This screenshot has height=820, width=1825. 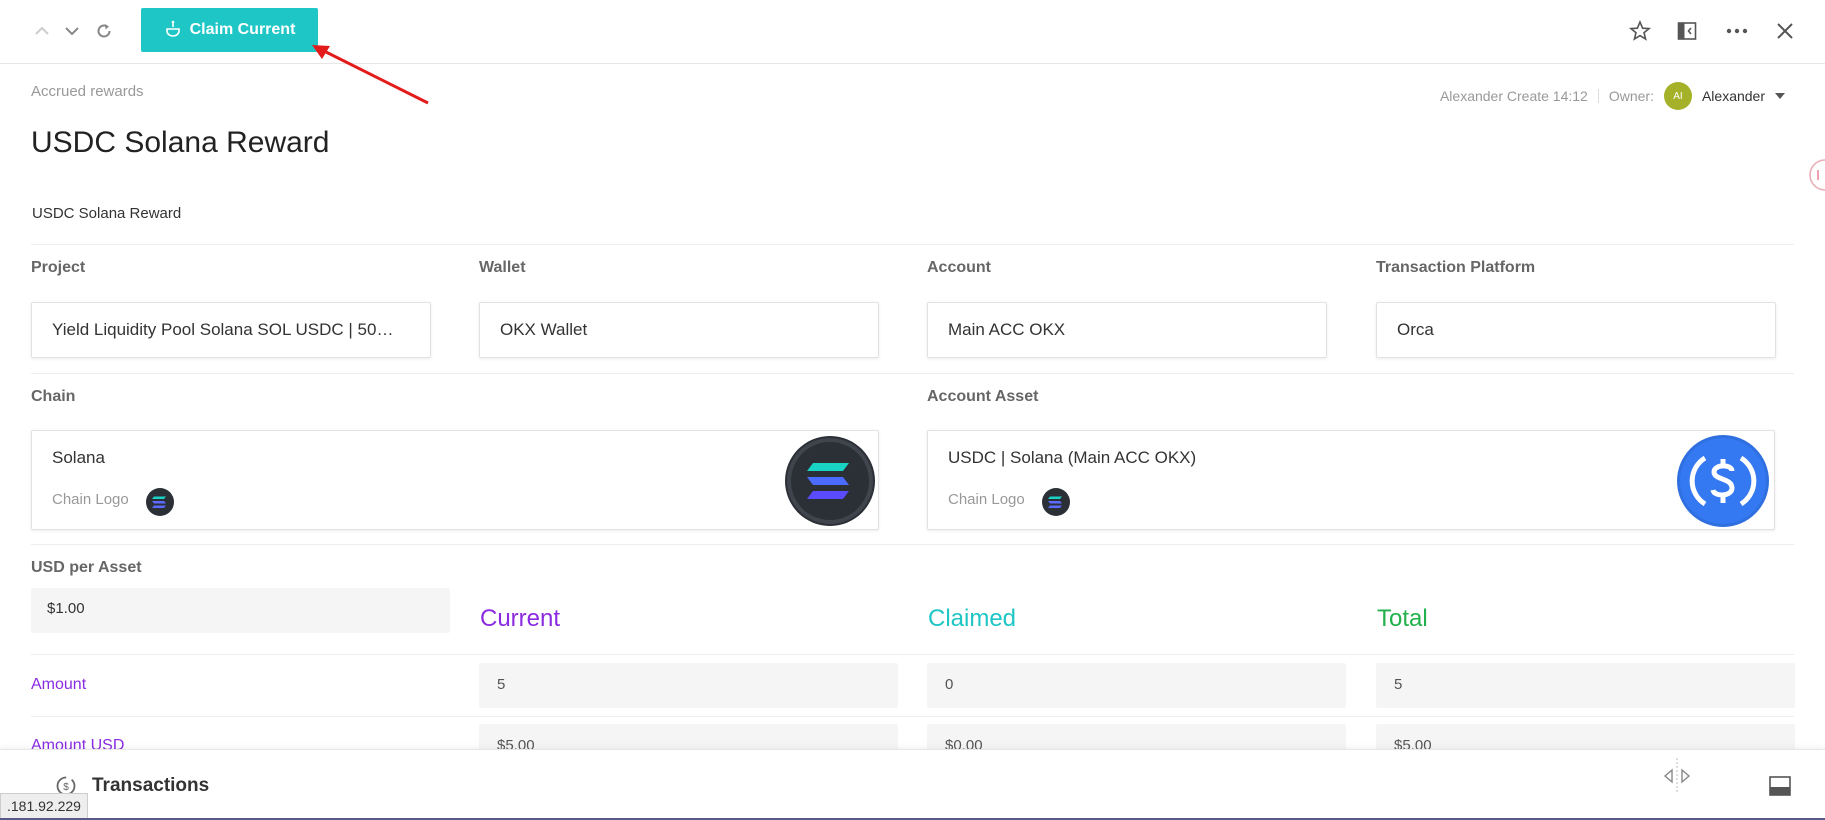 I want to click on caret-down-icon, so click(x=1780, y=96).